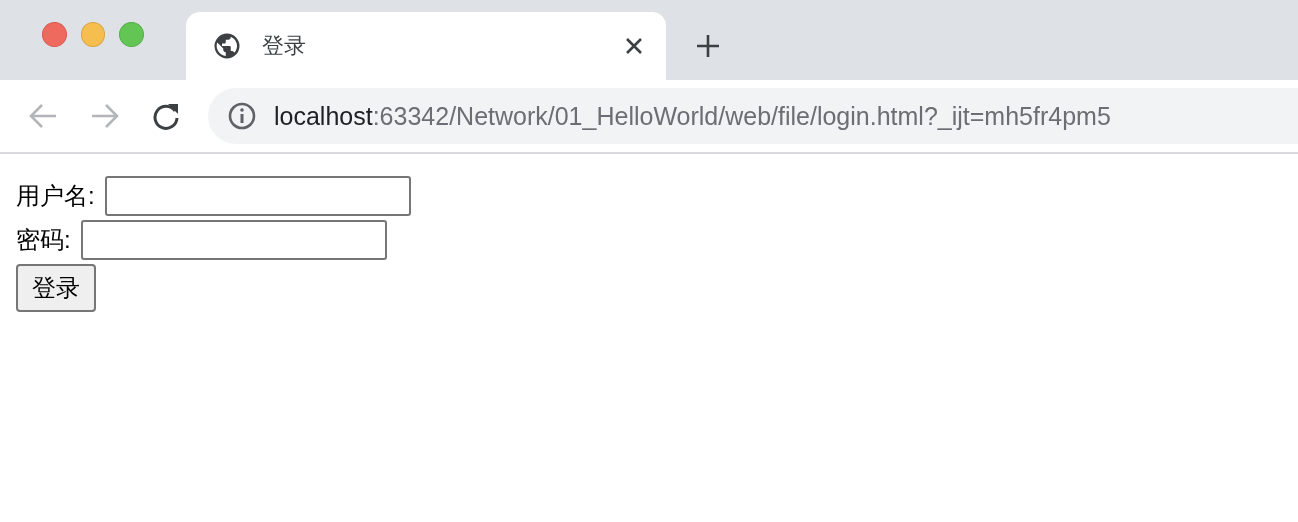  Describe the element at coordinates (284, 46) in the screenshot. I see `tab-title: 登录` at that location.